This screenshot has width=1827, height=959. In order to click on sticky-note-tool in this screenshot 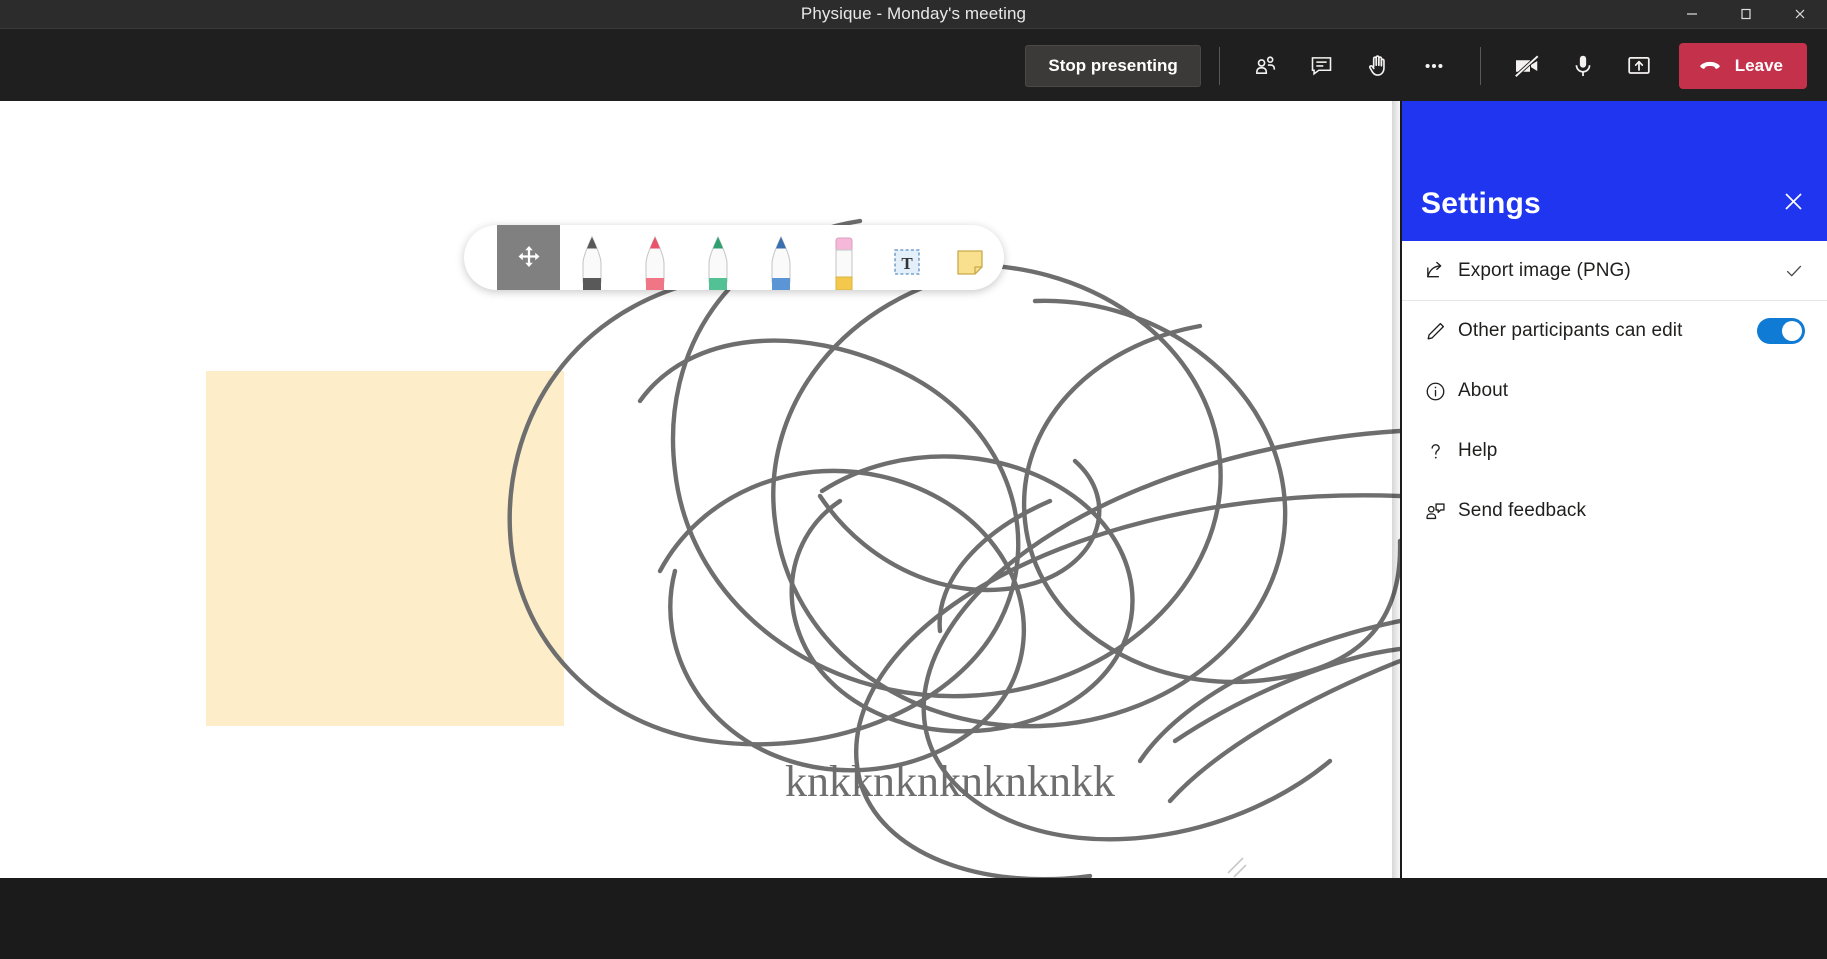, I will do `click(969, 257)`.